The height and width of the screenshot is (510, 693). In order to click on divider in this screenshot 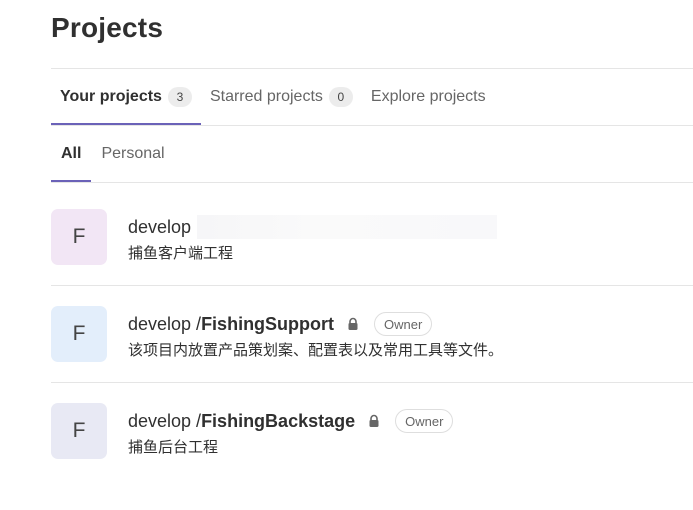, I will do `click(372, 182)`.